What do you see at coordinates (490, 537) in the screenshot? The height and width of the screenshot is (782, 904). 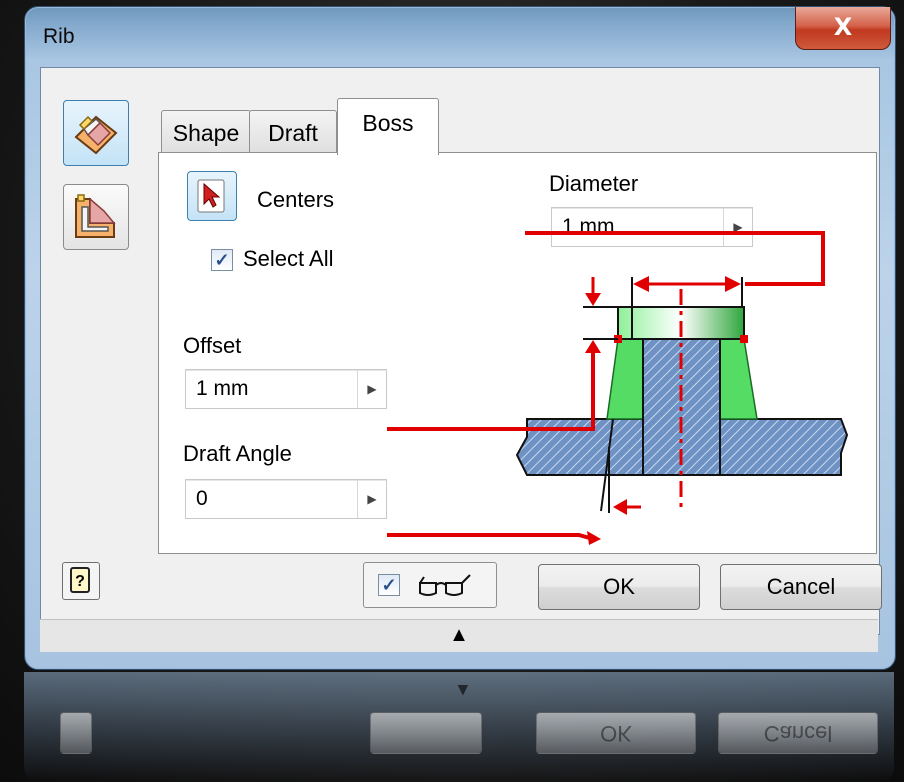 I see `draft-angle-leader` at bounding box center [490, 537].